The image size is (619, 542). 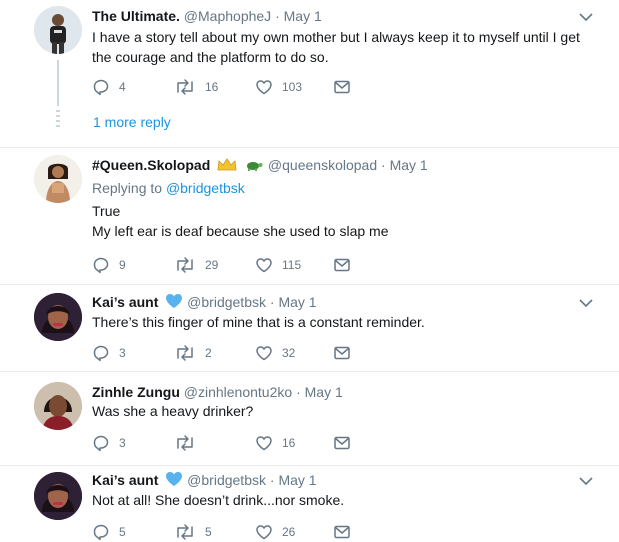 What do you see at coordinates (289, 353) in the screenshot?
I see `like-count: 32` at bounding box center [289, 353].